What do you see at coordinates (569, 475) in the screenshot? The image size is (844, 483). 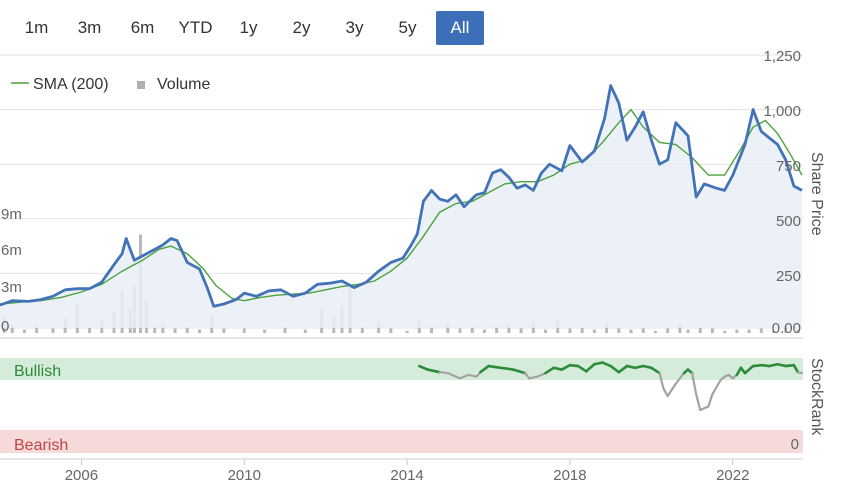 I see `x-tick-label: 2018` at bounding box center [569, 475].